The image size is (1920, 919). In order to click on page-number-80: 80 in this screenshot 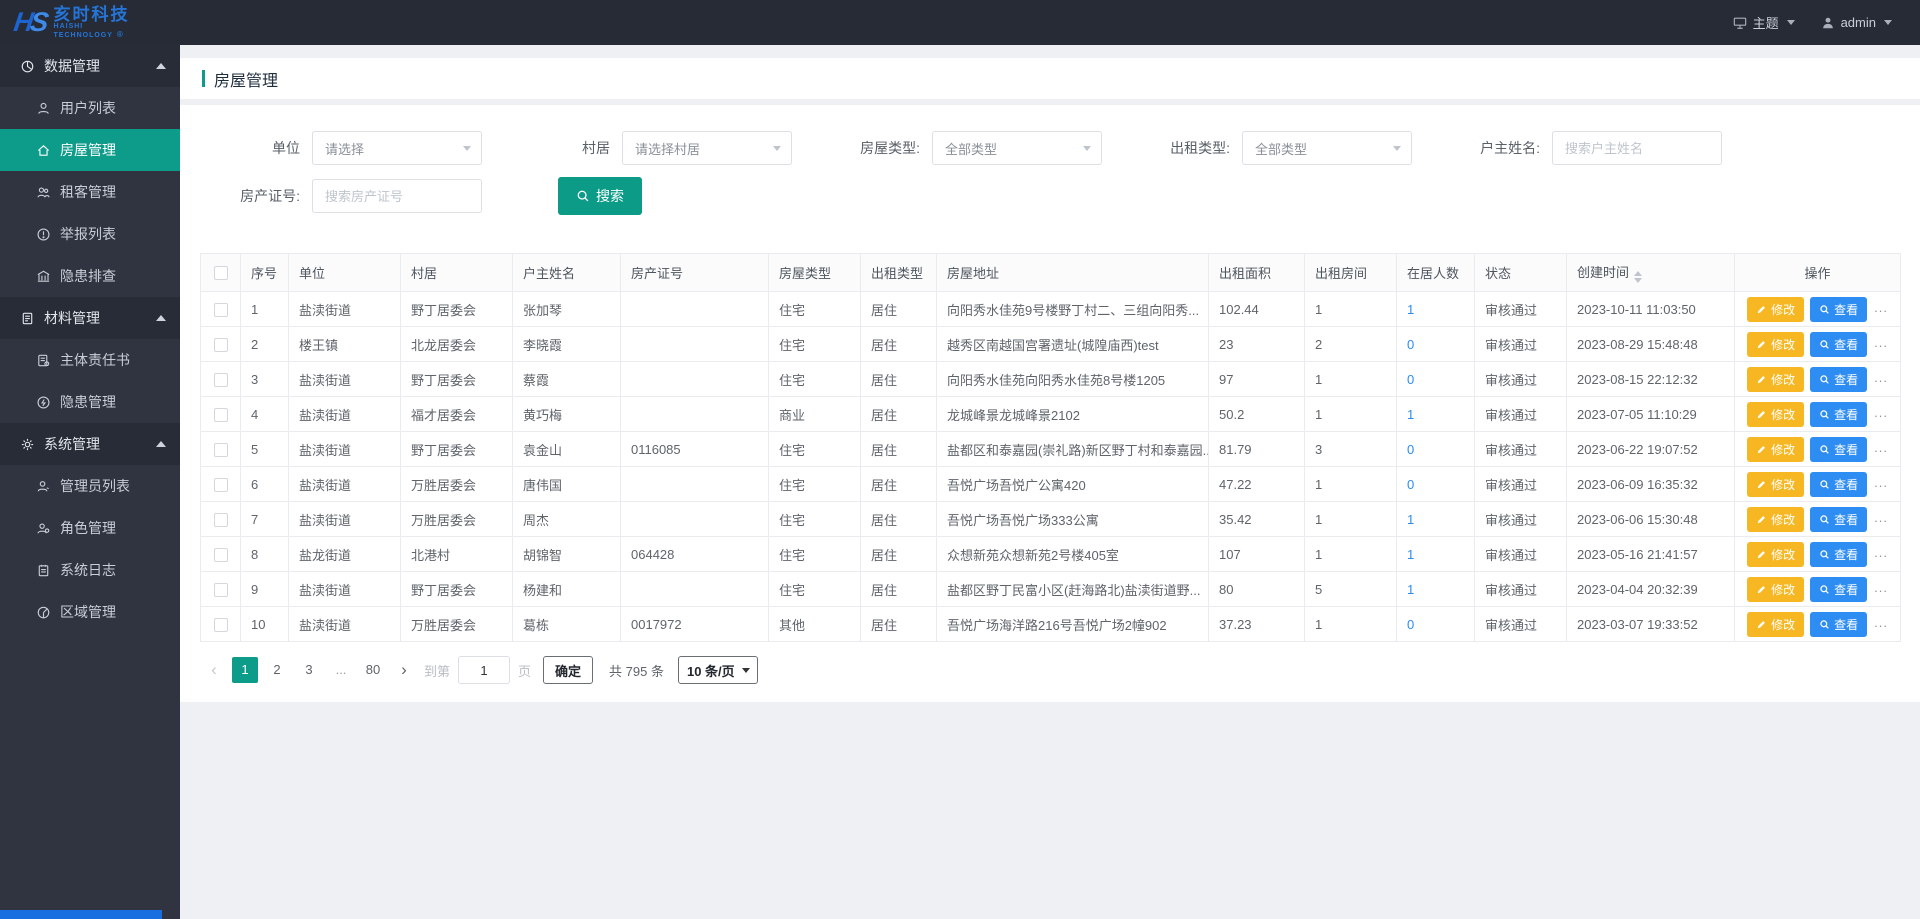, I will do `click(373, 670)`.